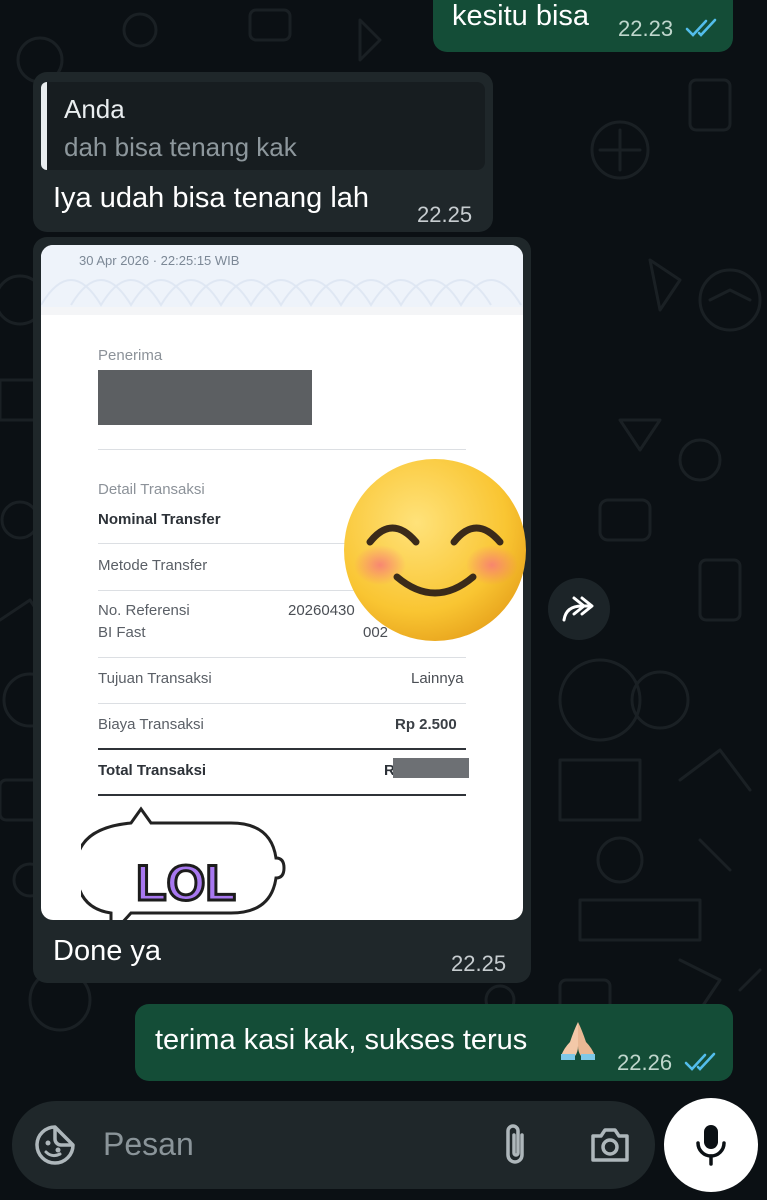 The height and width of the screenshot is (1200, 767). I want to click on quoted-reply: Anda dah bisa tenang kak, so click(263, 126).